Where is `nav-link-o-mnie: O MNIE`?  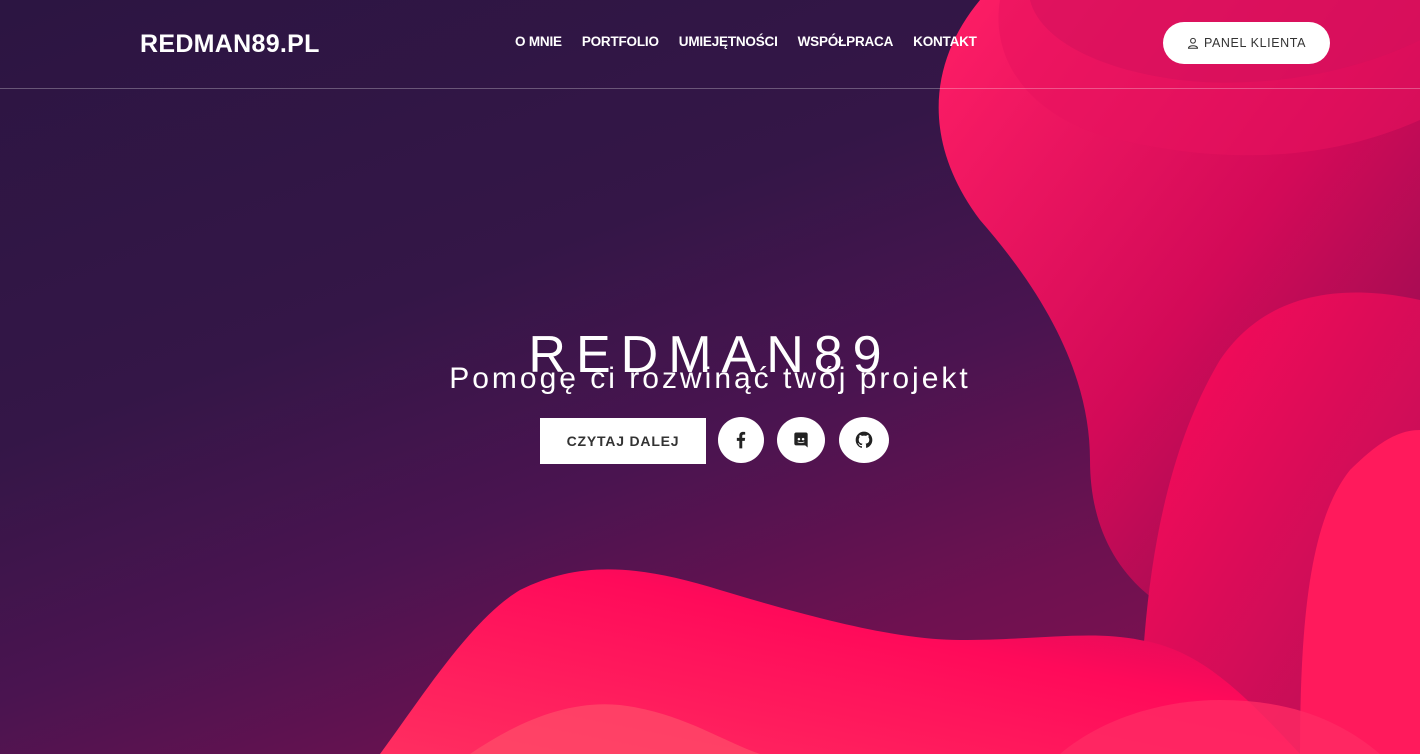
nav-link-o-mnie: O MNIE is located at coordinates (538, 41).